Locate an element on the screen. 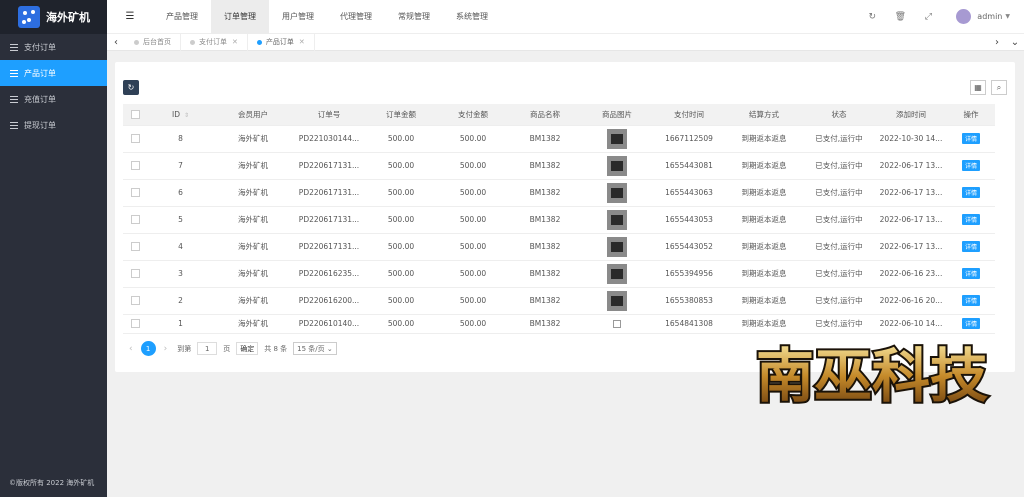 This screenshot has height=497, width=1024. column-header-6: 商品图片 is located at coordinates (617, 115).